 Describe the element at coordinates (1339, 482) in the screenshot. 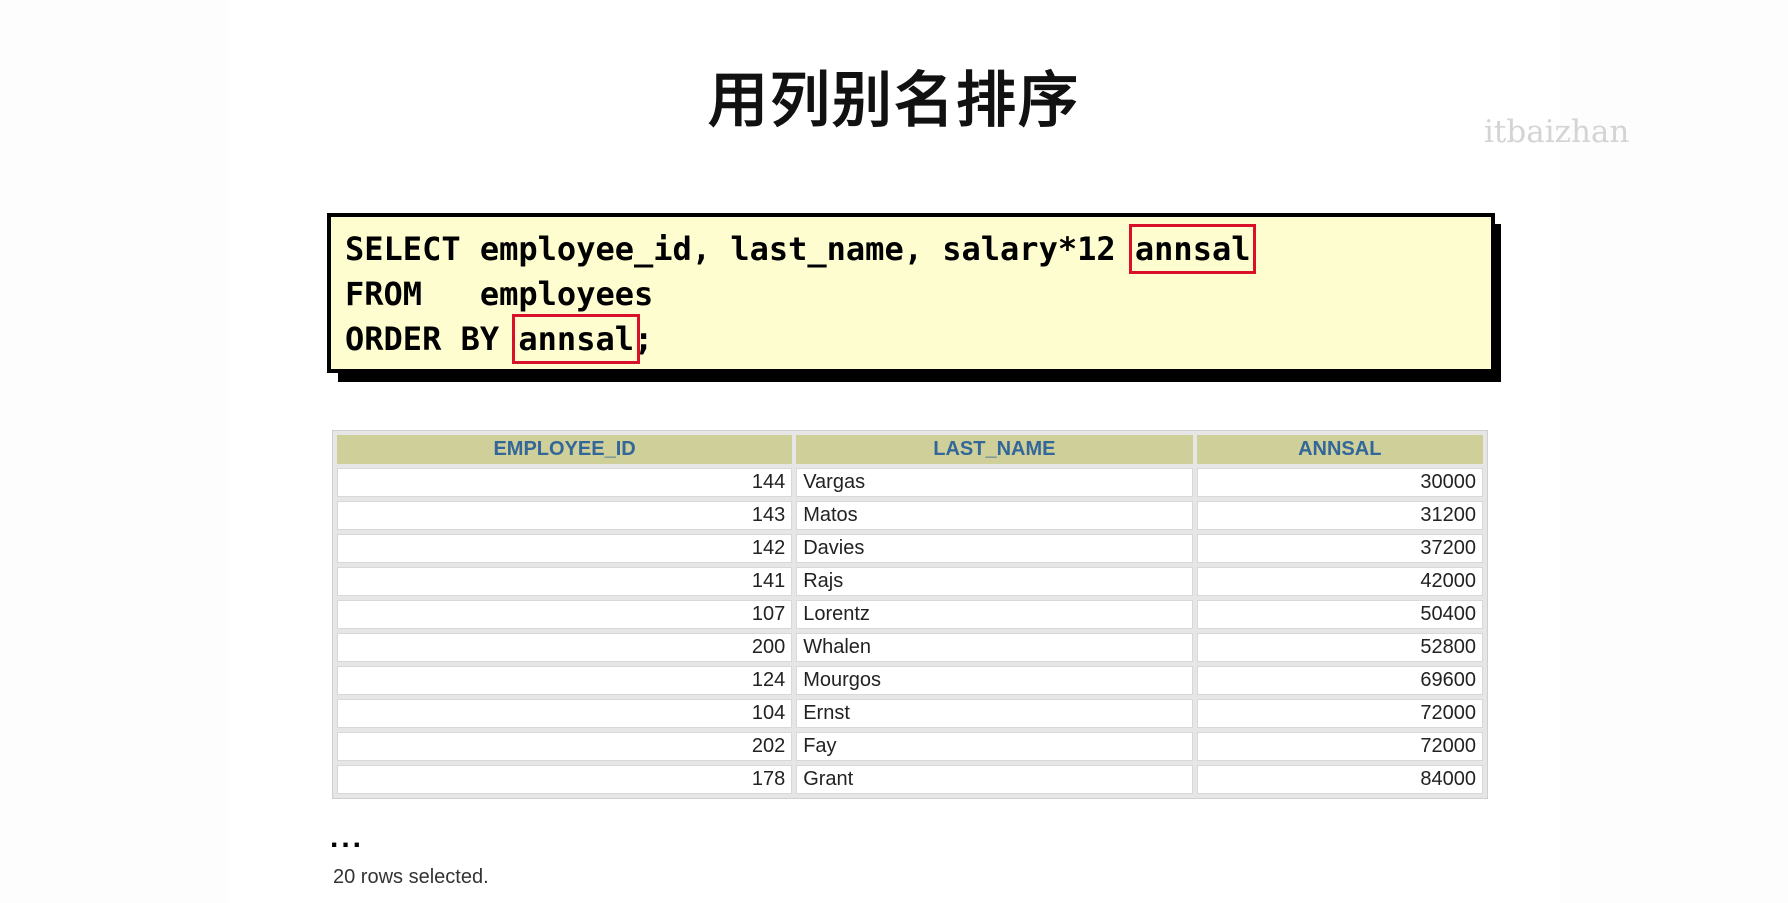

I see `cell-annsal: 30000` at that location.